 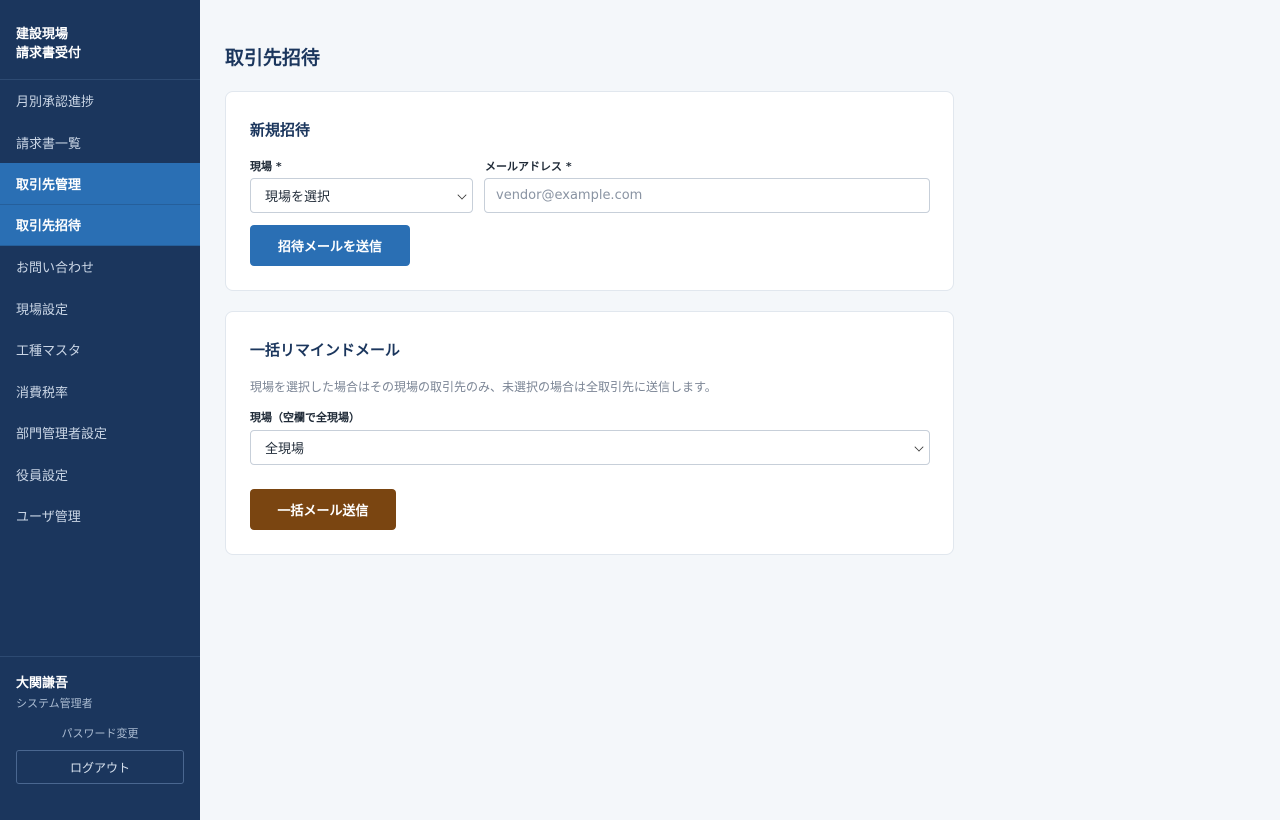 What do you see at coordinates (590, 447) in the screenshot?
I see `bulk-site-select: 全現場` at bounding box center [590, 447].